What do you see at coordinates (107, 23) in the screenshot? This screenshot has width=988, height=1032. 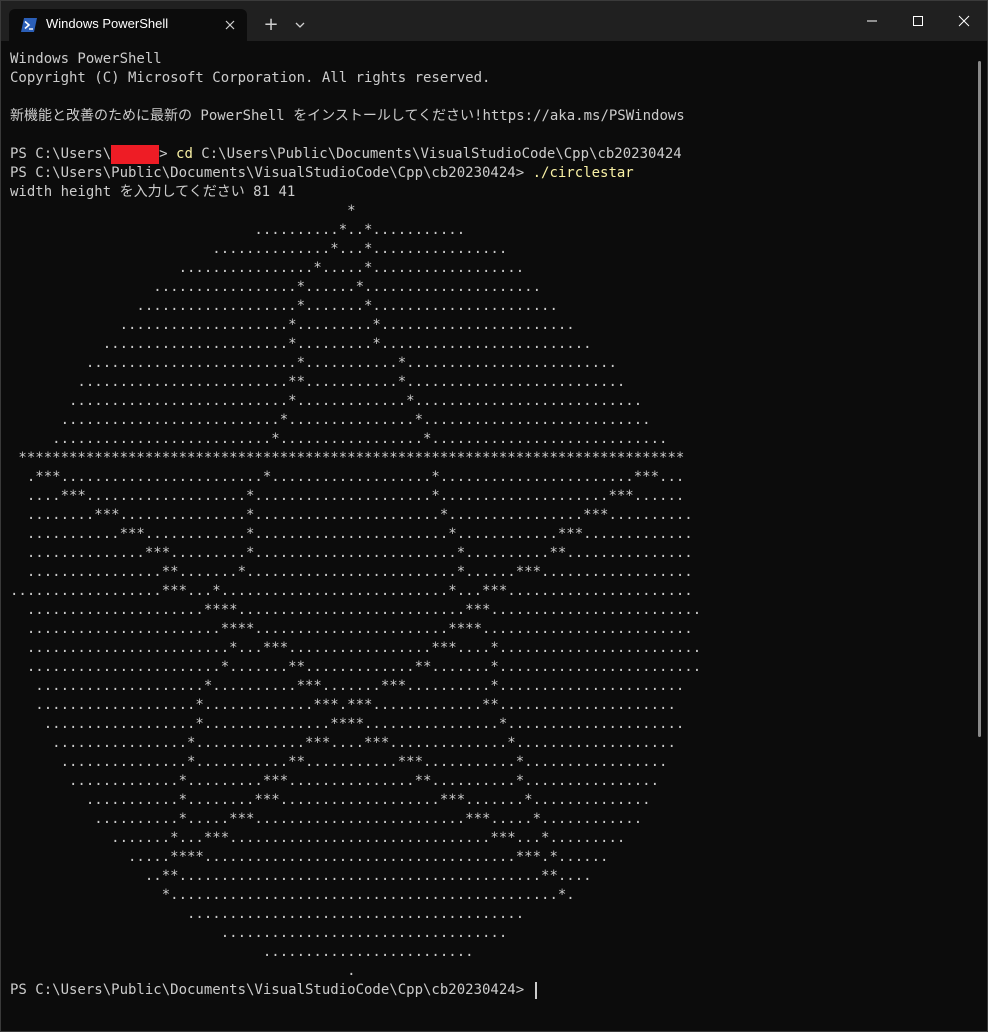 I see `tab-title: Windows PowerShell` at bounding box center [107, 23].